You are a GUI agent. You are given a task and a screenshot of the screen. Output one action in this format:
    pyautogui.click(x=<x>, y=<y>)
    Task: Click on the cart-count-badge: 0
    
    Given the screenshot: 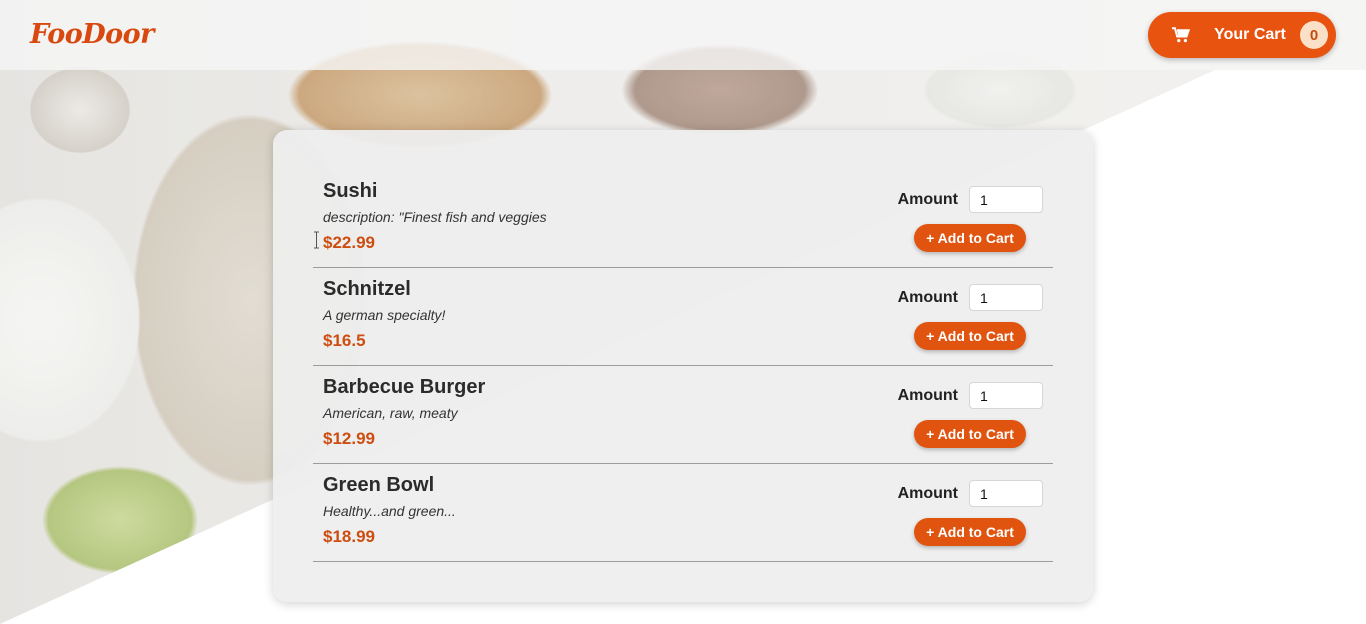 What is the action you would take?
    pyautogui.click(x=1314, y=35)
    